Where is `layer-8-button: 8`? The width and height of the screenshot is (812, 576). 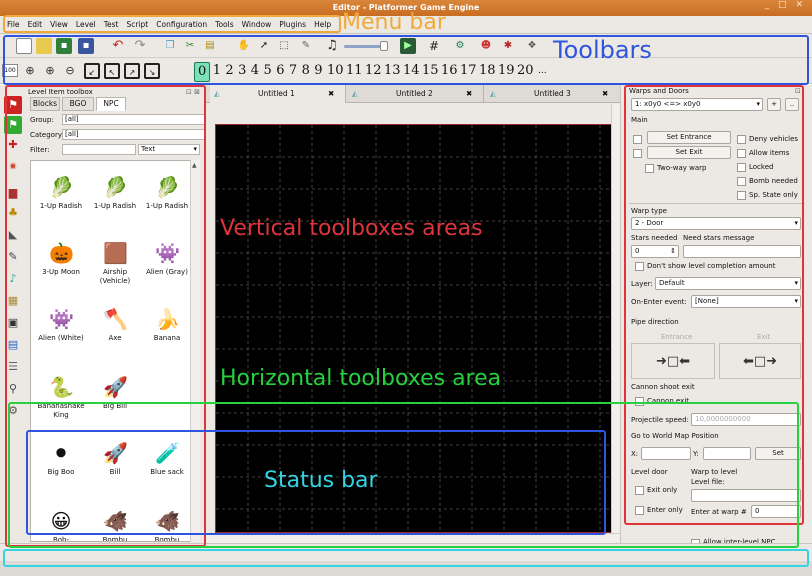
layer-8-button: 8 is located at coordinates (306, 71).